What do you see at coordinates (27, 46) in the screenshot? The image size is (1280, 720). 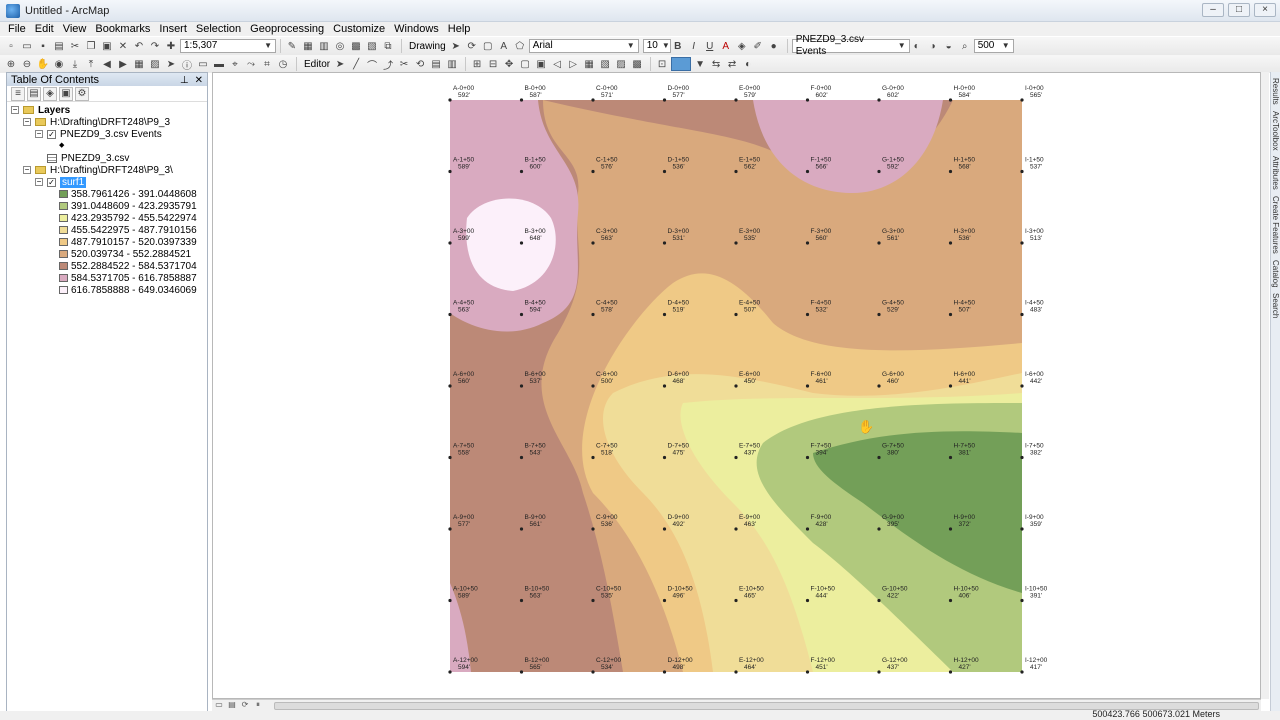 I see `open-icon: ▭` at bounding box center [27, 46].